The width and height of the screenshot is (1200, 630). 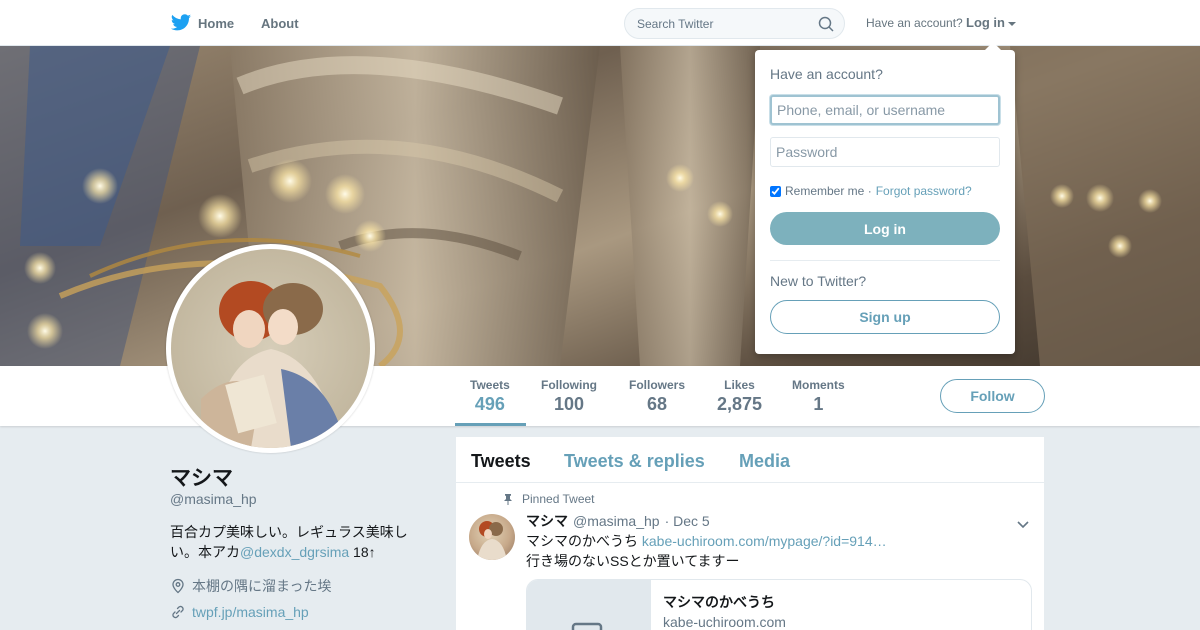 I want to click on follow-button: Follow, so click(x=992, y=396).